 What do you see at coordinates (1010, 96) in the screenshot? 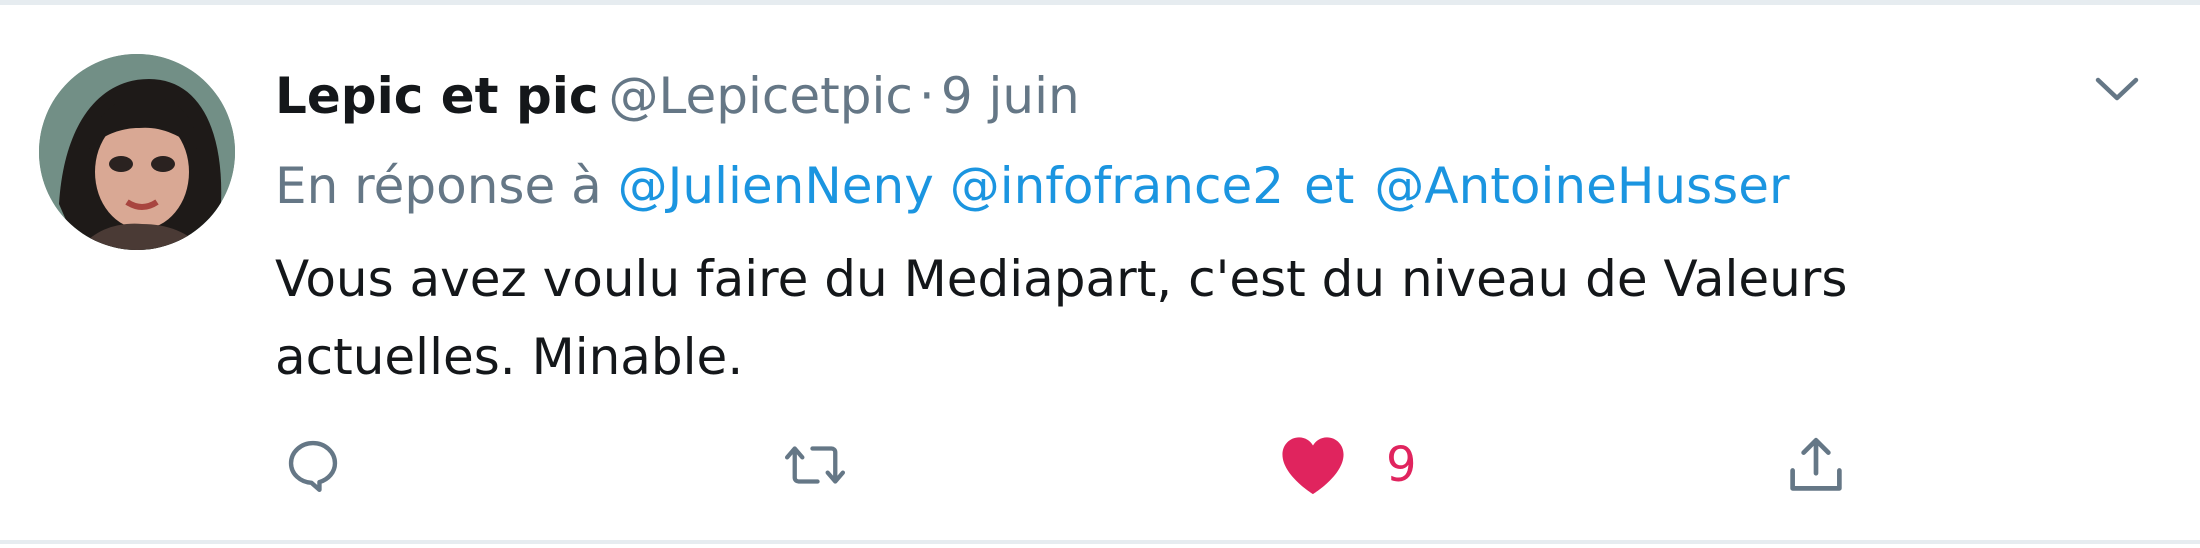
I see `tweet-time: 9 juin` at bounding box center [1010, 96].